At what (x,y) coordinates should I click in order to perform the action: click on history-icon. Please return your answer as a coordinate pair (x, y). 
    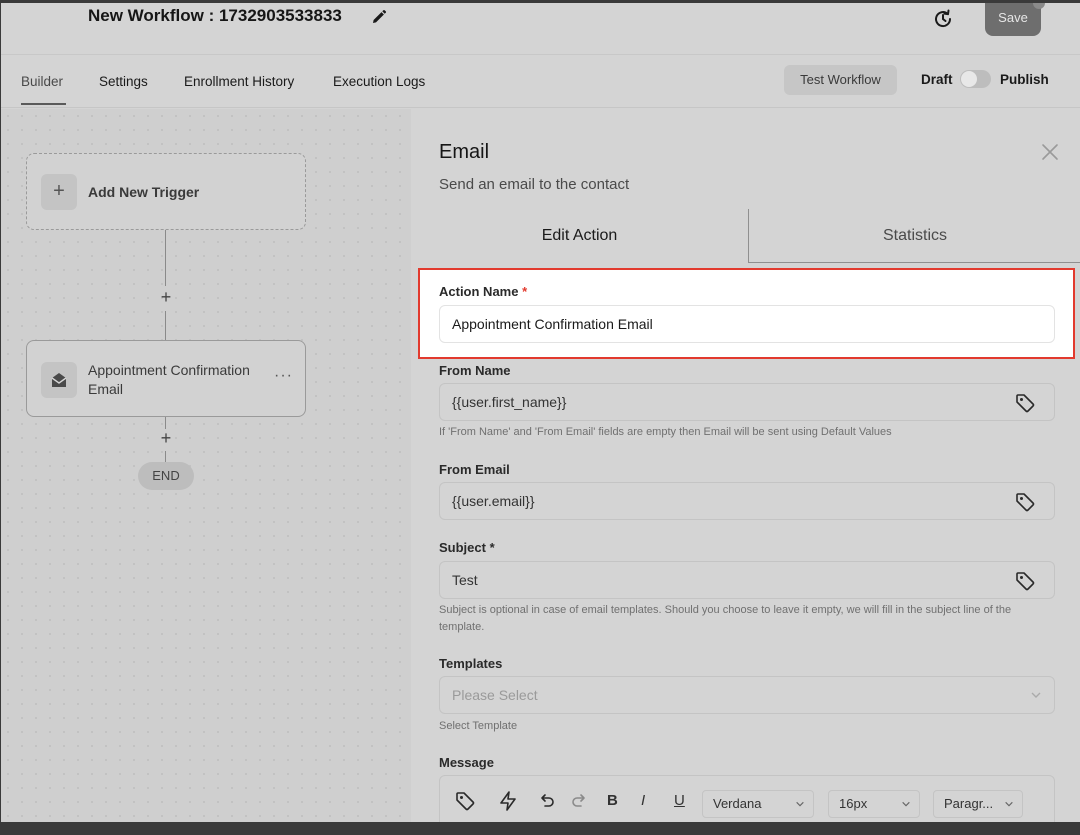
    Looking at the image, I should click on (943, 19).